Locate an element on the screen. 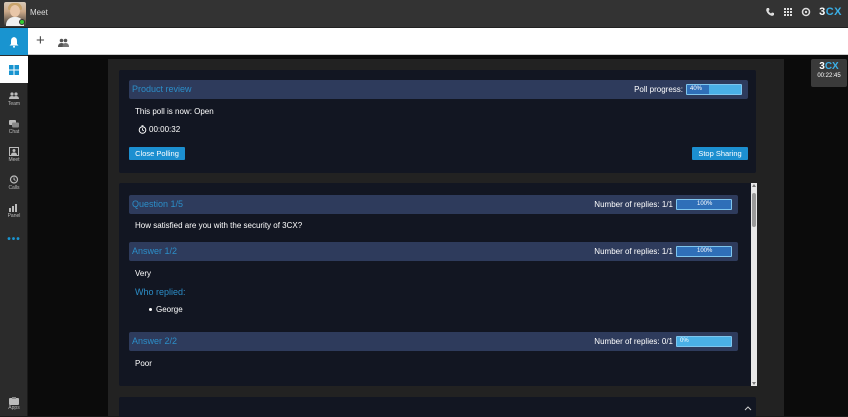  sidebar-item-panel: Panel is located at coordinates (14, 211).